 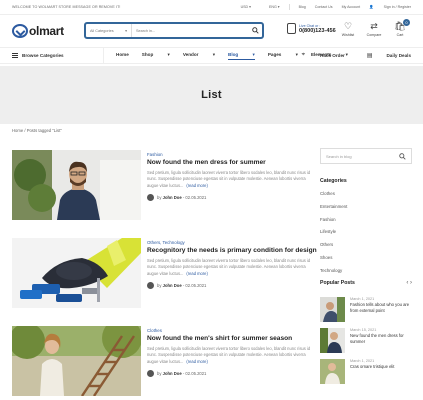 What do you see at coordinates (366, 258) in the screenshot?
I see `category-item: Shoes` at bounding box center [366, 258].